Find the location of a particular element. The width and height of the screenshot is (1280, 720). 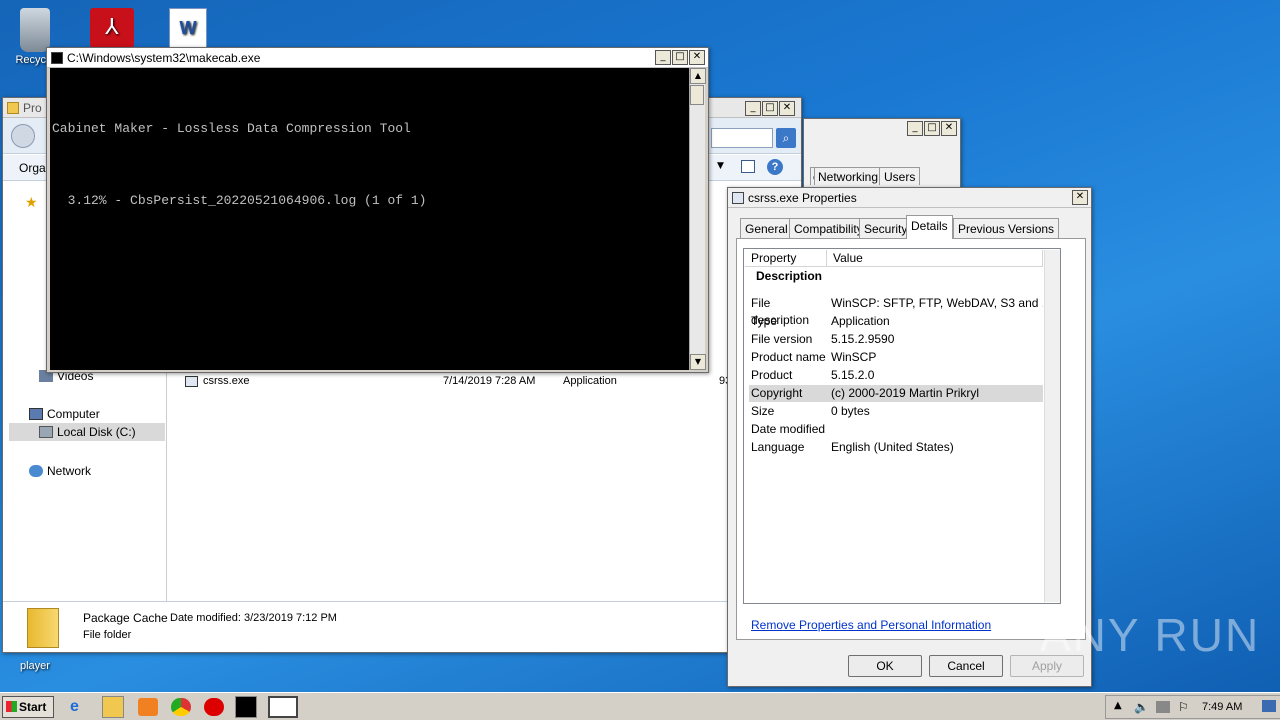

property-key: Product version is located at coordinates (772, 383).